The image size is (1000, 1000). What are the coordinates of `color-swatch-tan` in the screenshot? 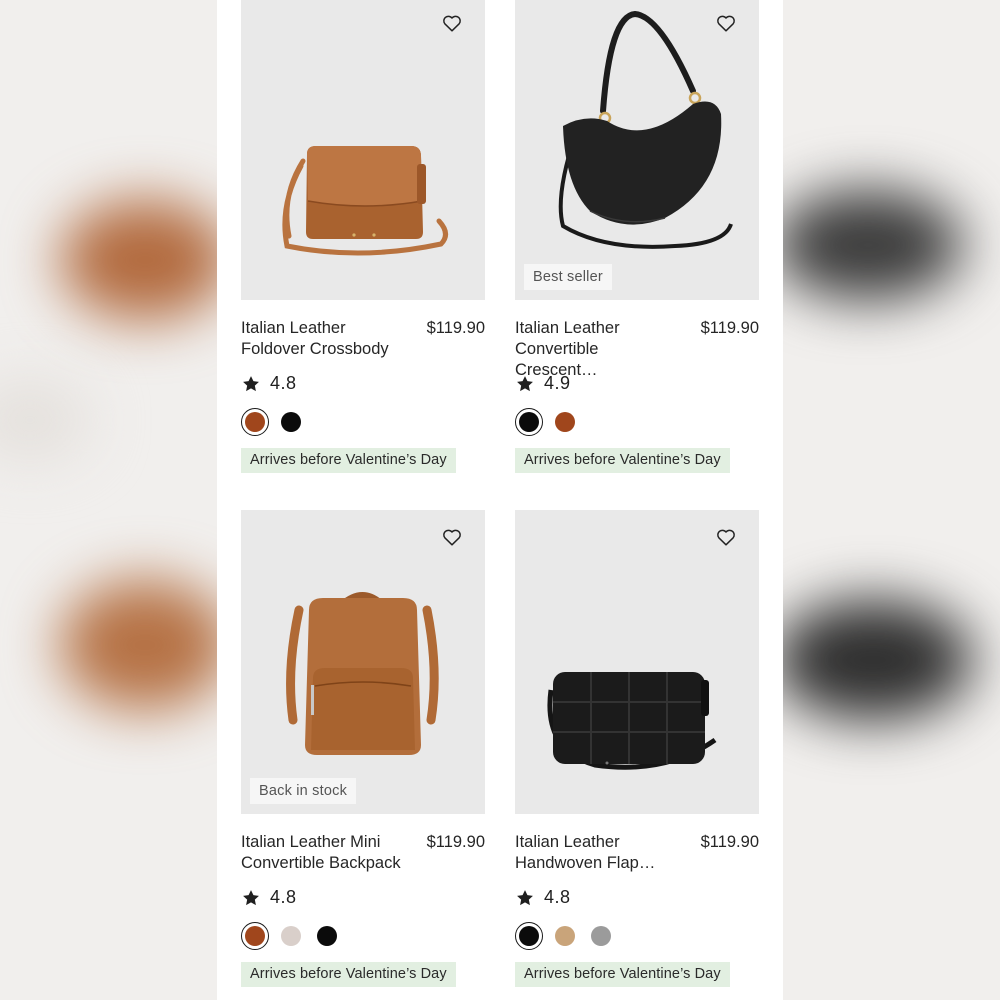 It's located at (565, 936).